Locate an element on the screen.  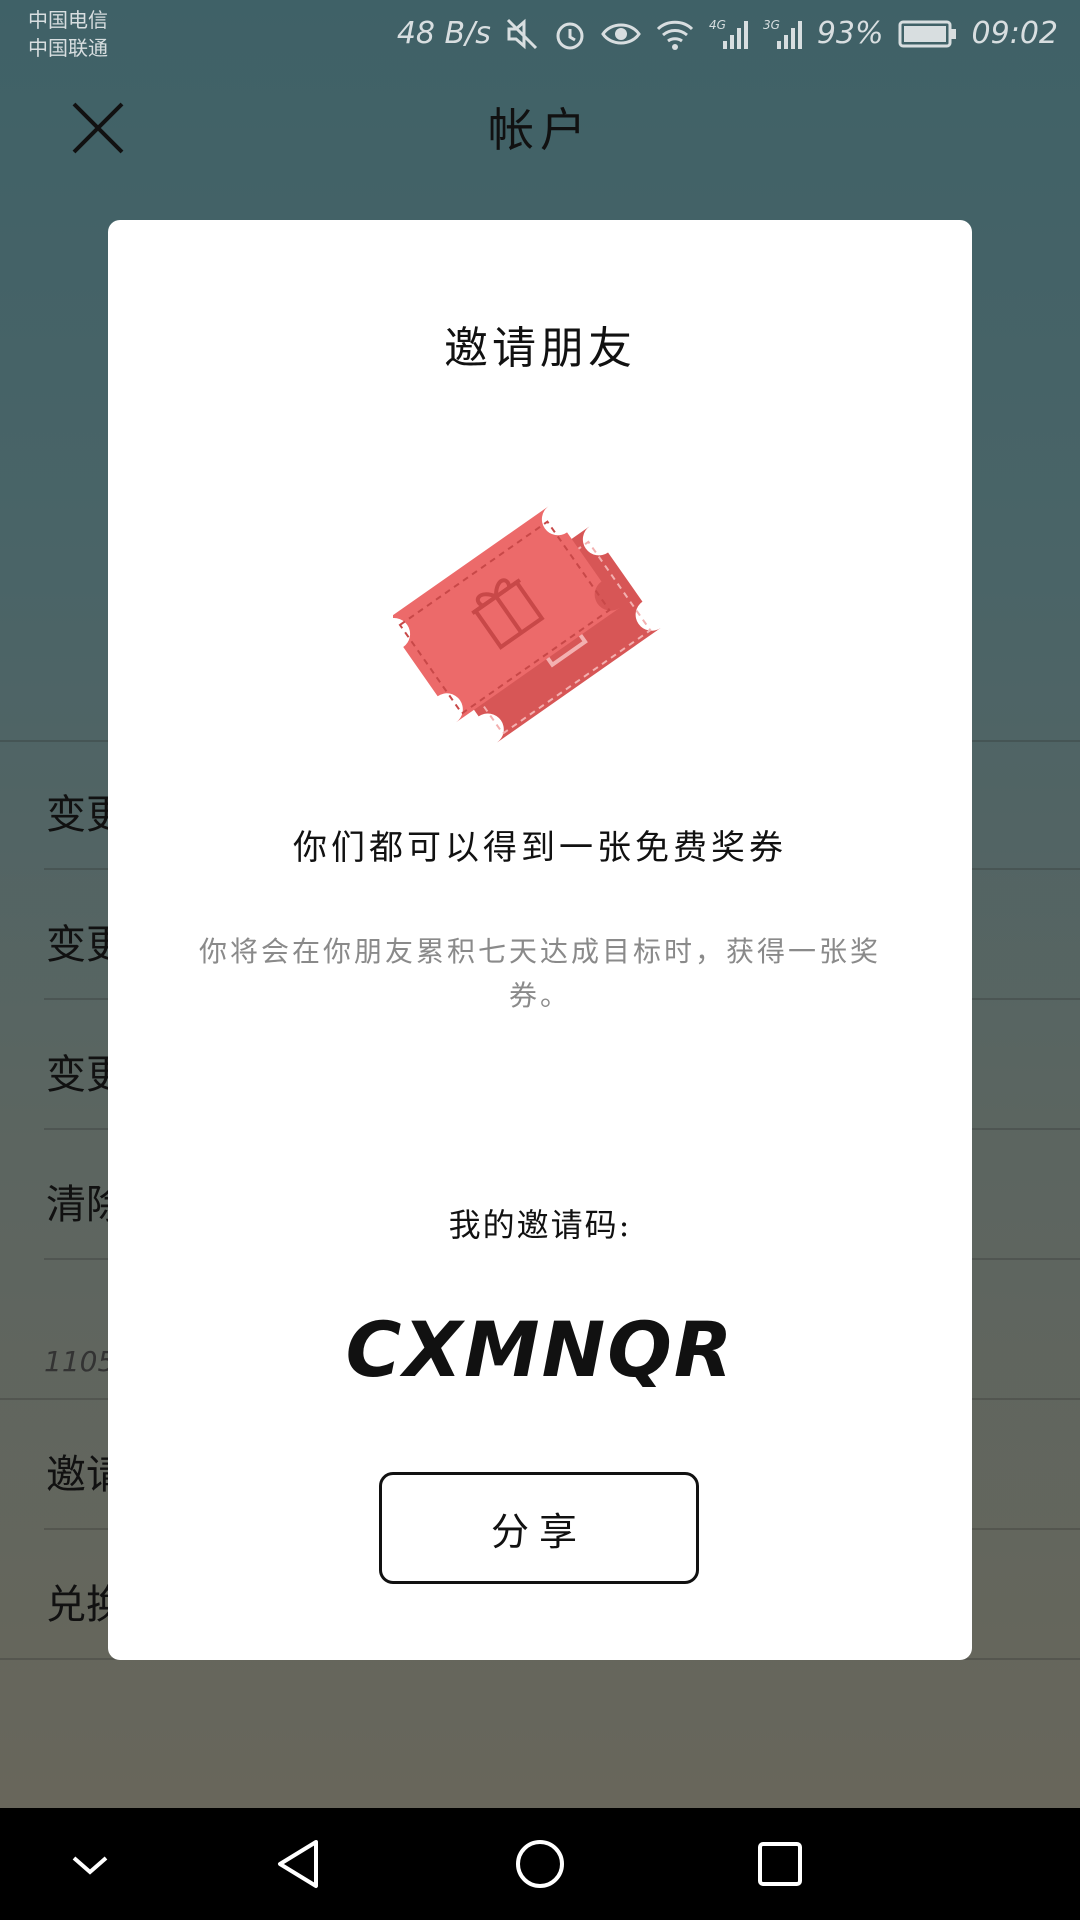
dialog-headline: 你们都可以得到一张免费奖券 is located at coordinates (540, 848).